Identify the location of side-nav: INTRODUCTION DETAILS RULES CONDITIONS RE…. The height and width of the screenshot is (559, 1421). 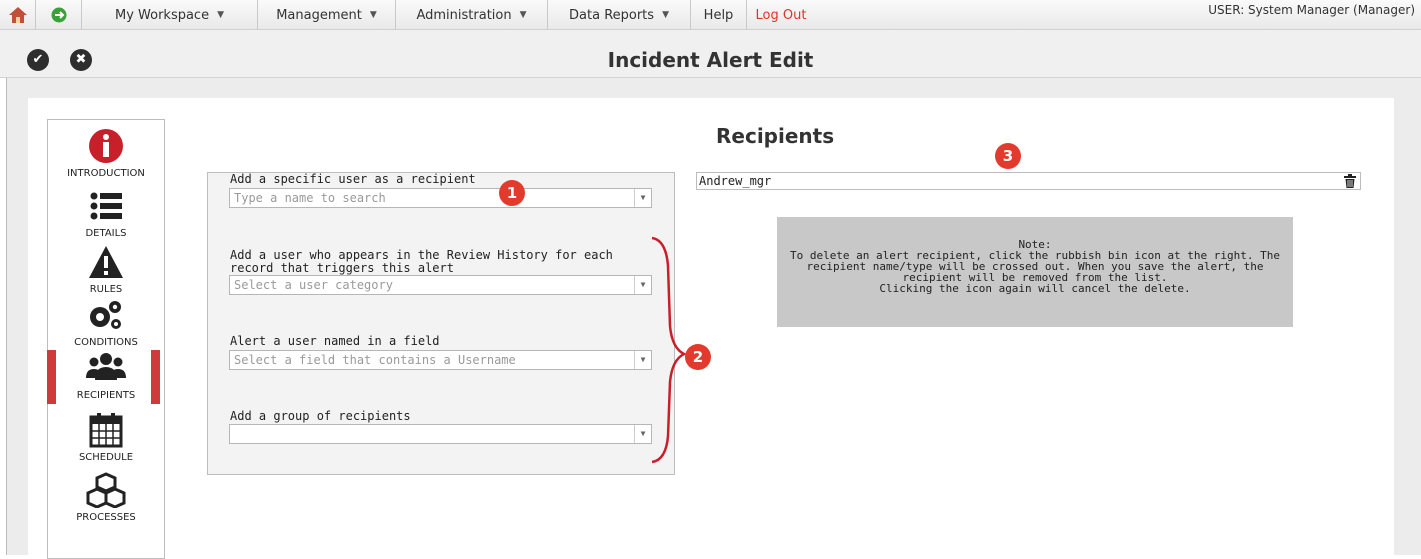
(106, 339).